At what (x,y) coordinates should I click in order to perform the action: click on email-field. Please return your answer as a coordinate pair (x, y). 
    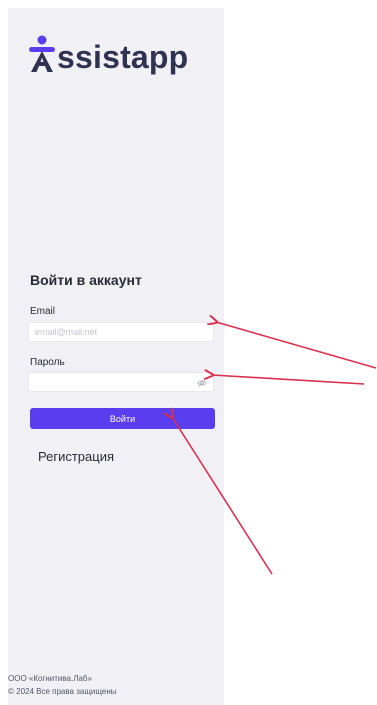
    Looking at the image, I should click on (121, 332).